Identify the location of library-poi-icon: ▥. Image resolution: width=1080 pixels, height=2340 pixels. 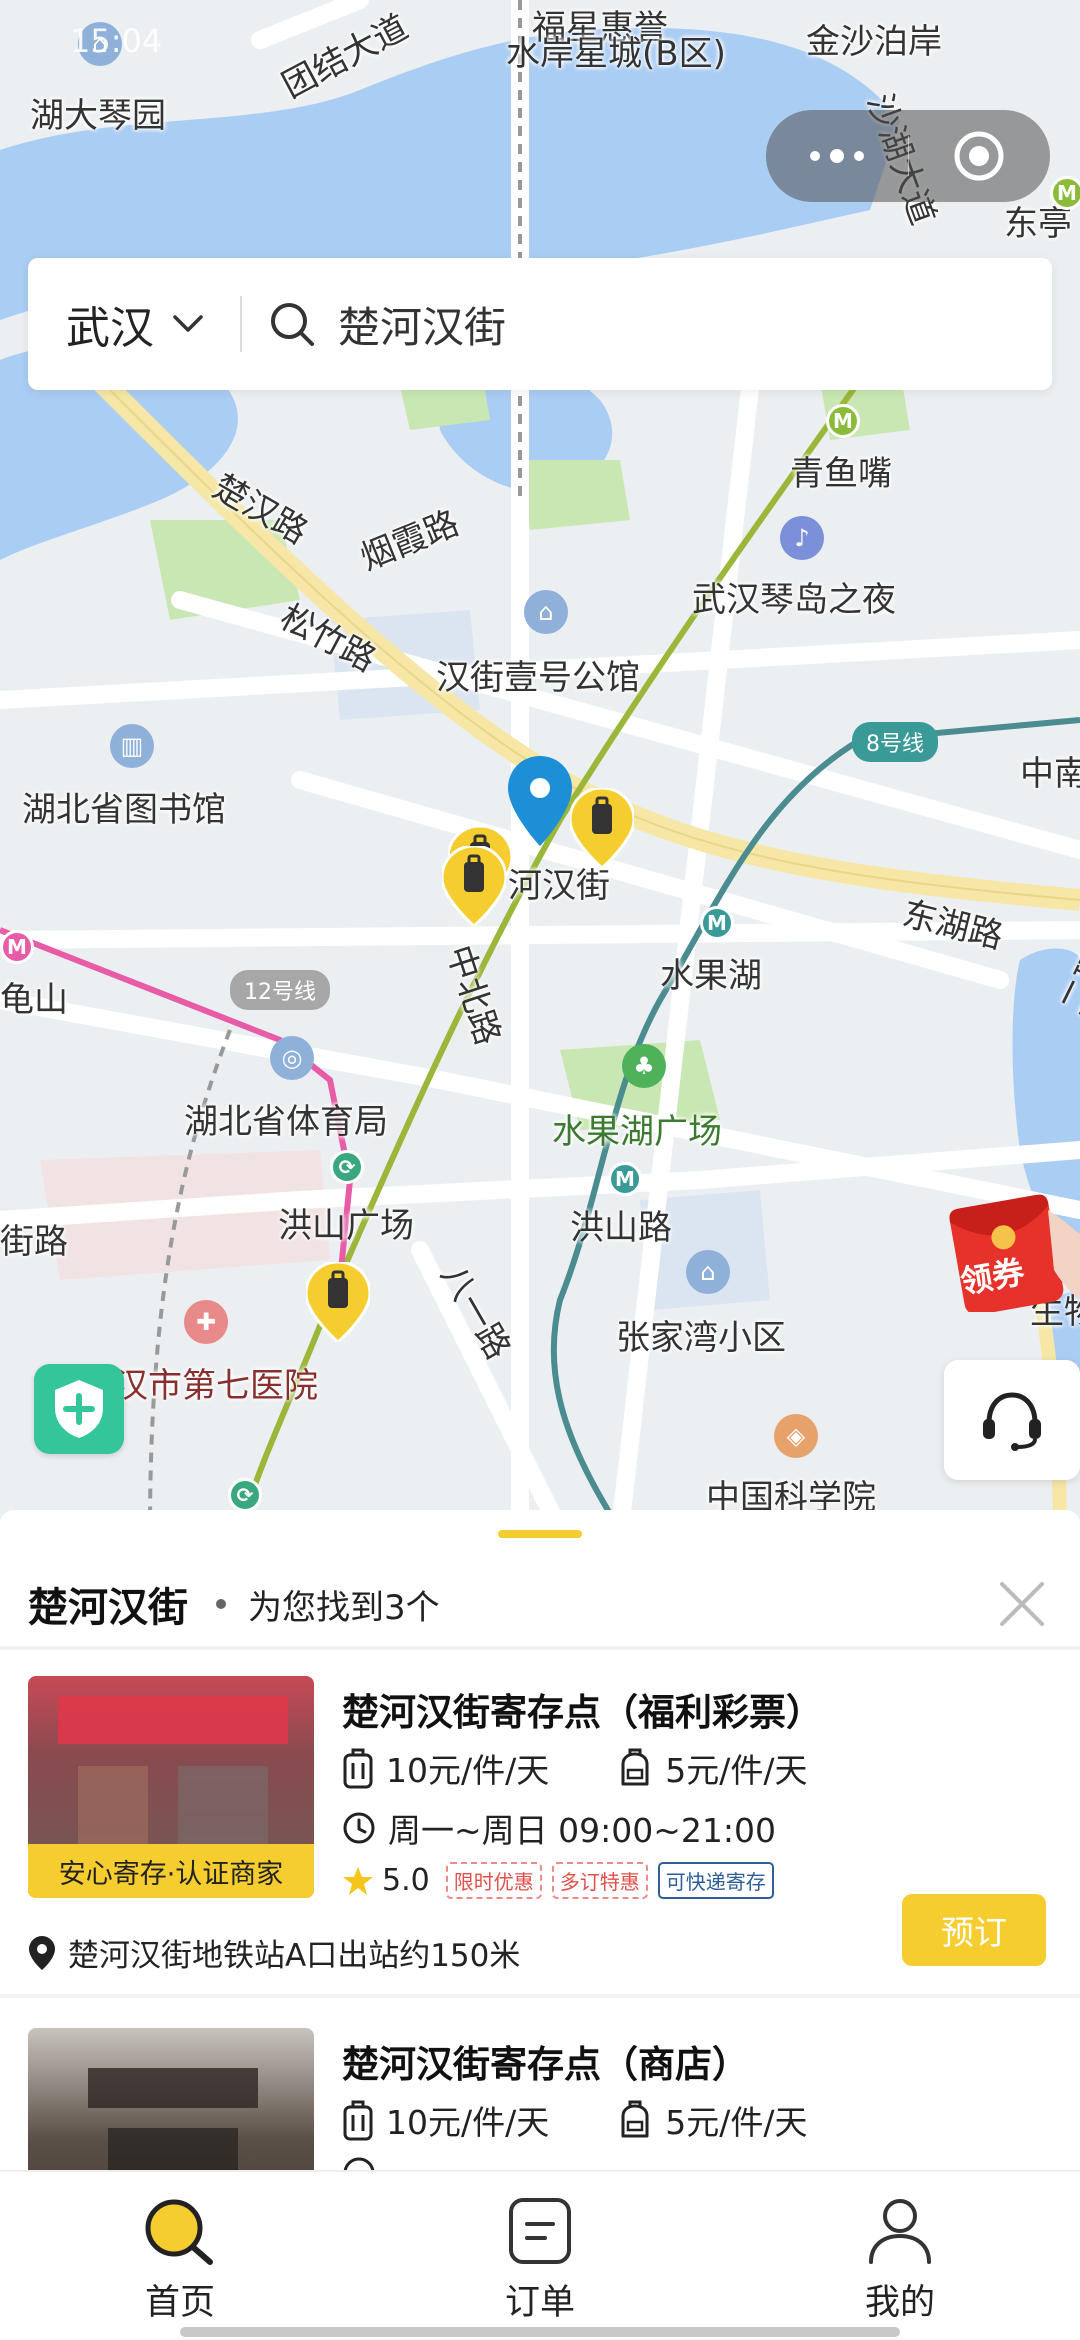
(132, 746).